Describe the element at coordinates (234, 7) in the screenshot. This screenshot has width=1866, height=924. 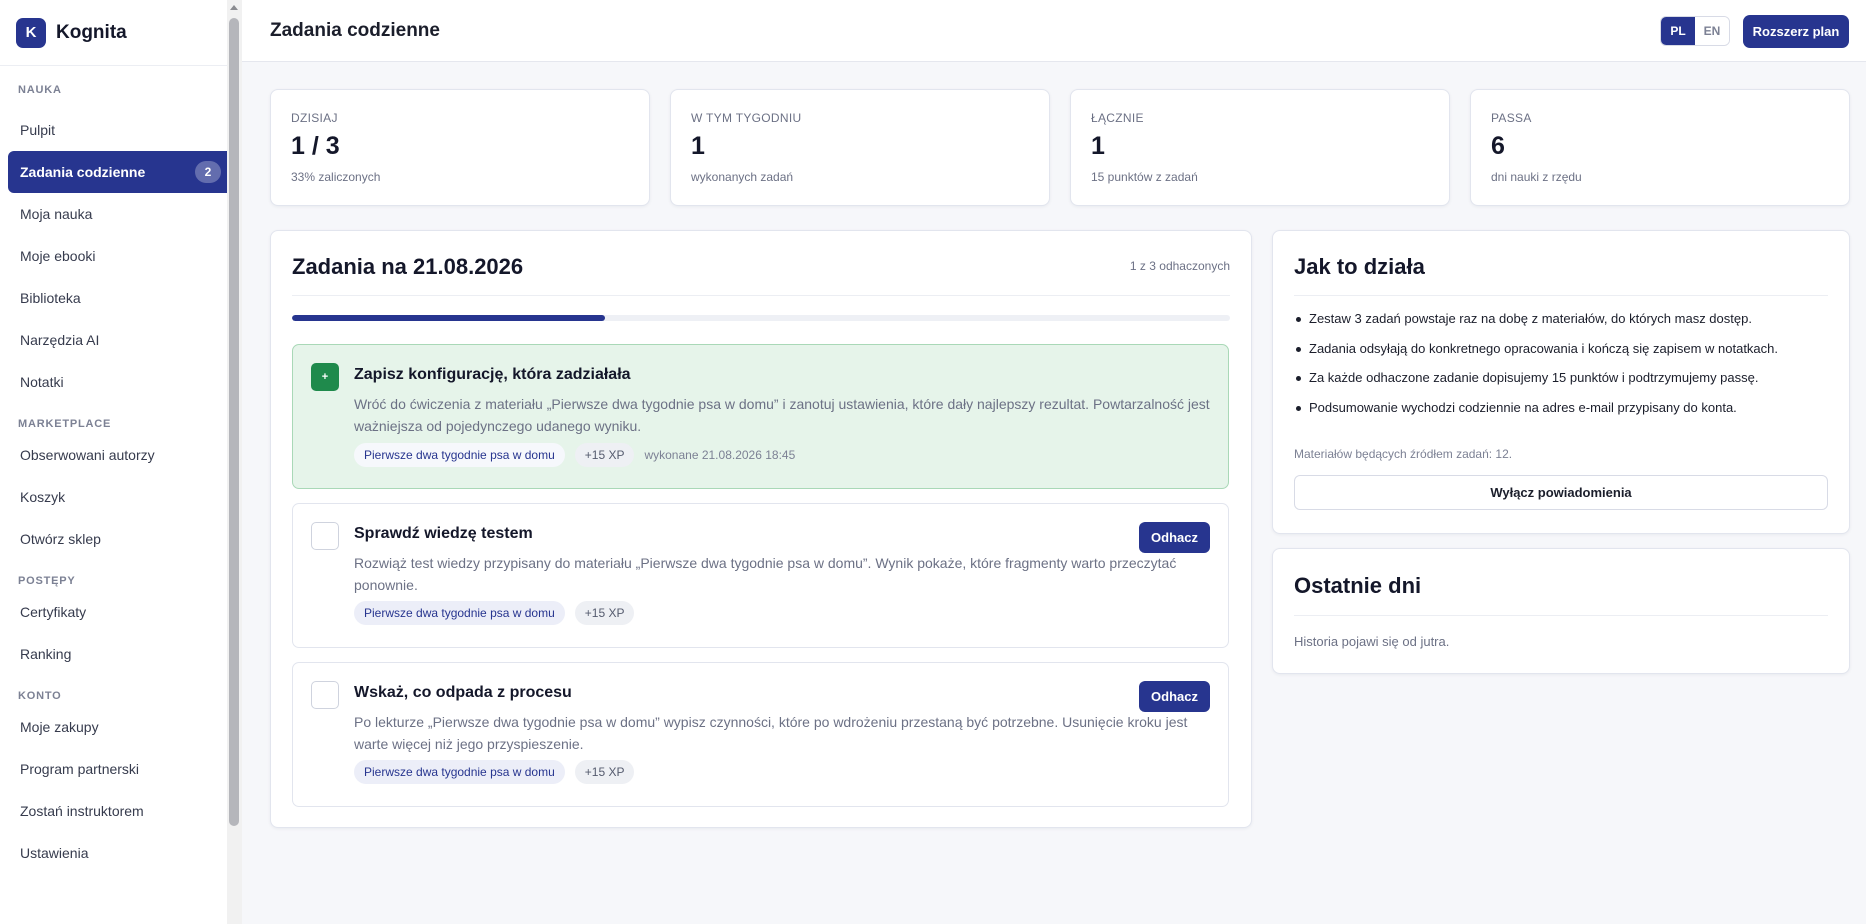
I see `scroll-up-arrow-icon` at that location.